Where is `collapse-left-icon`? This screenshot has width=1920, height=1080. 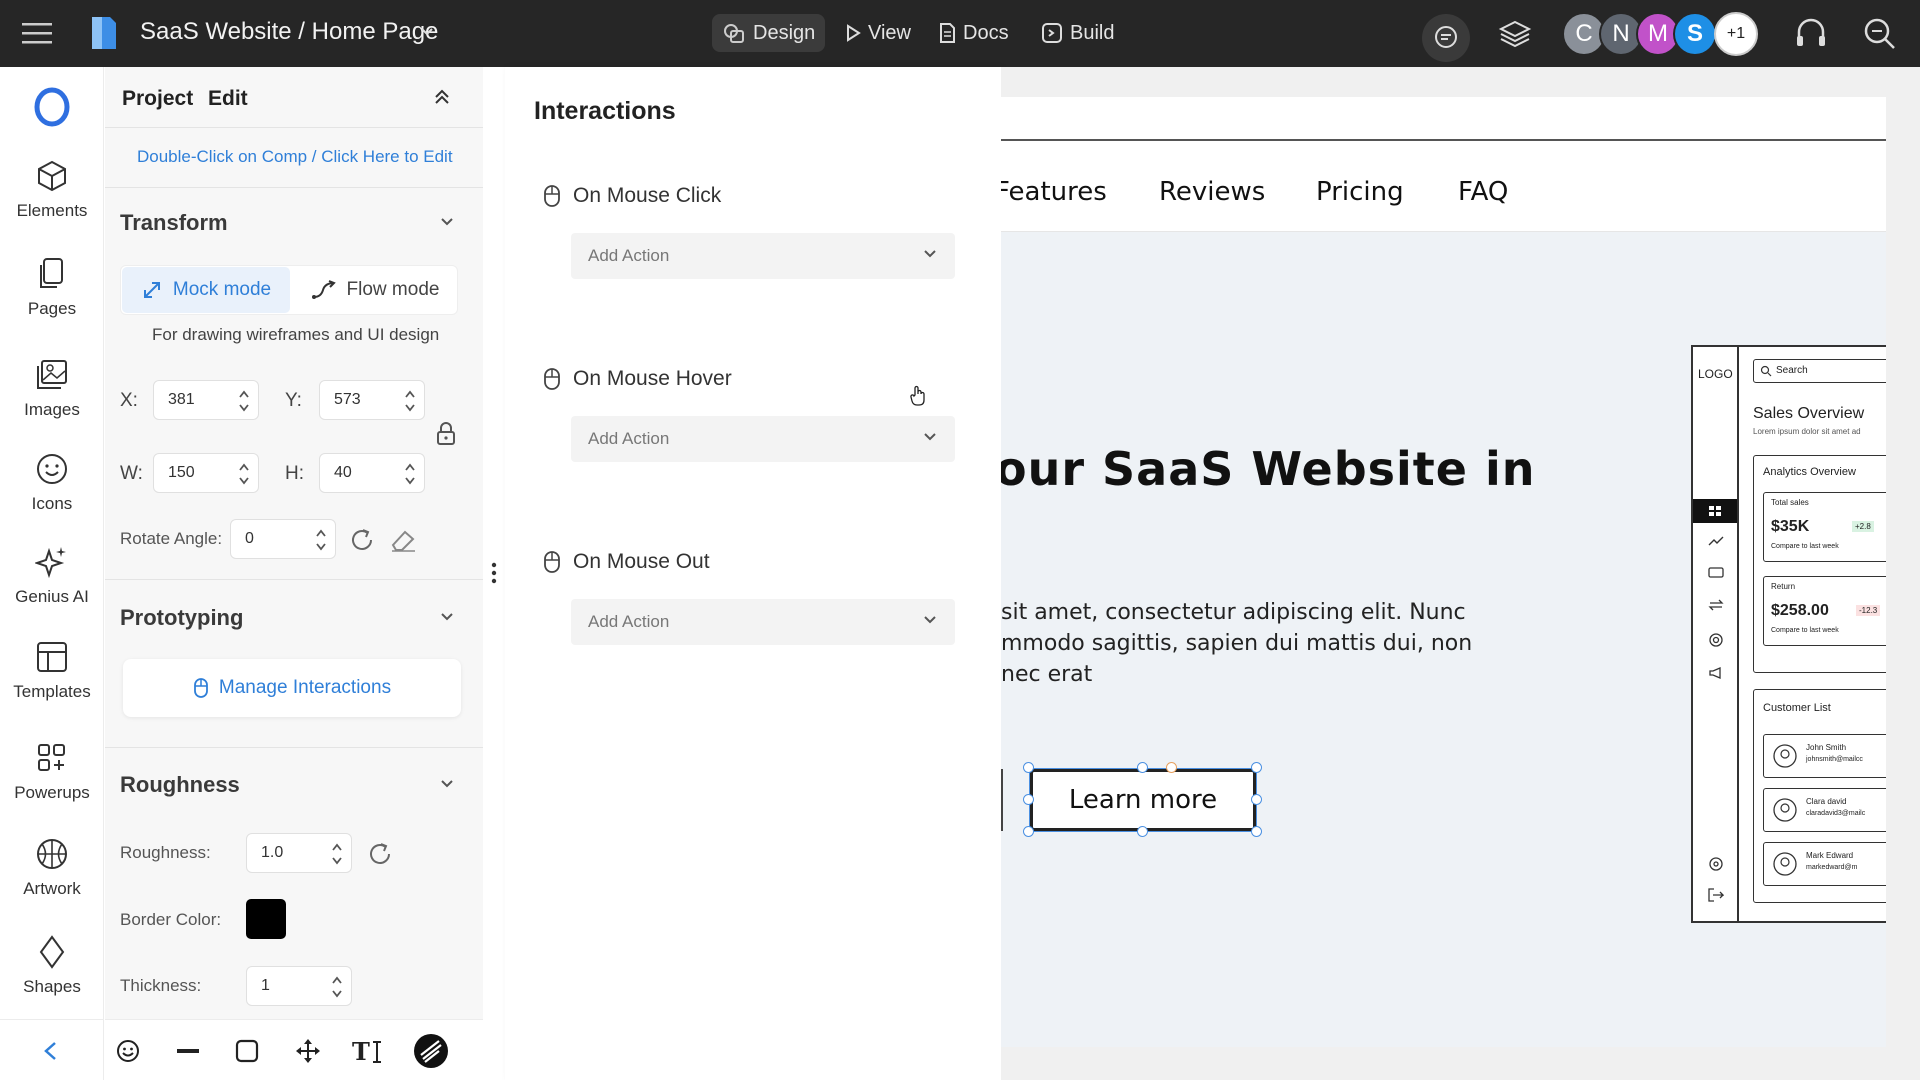 collapse-left-icon is located at coordinates (50, 1051).